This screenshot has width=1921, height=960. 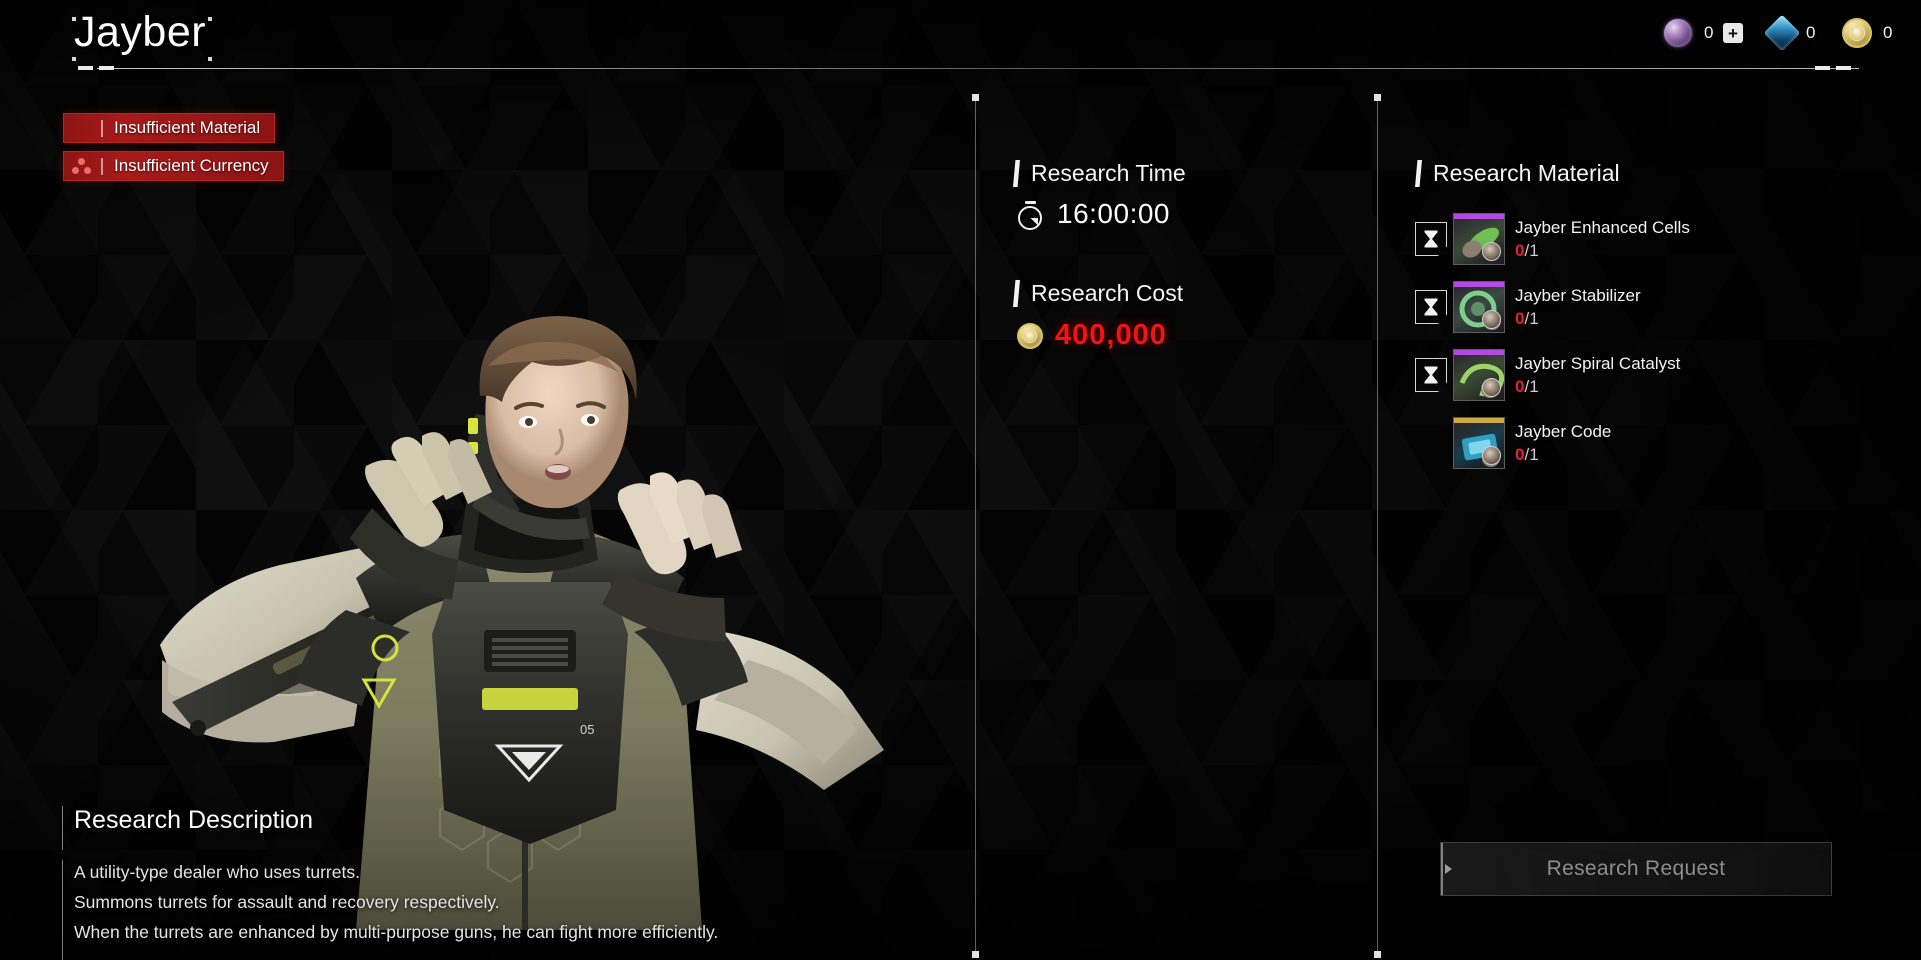 What do you see at coordinates (1645, 443) in the screenshot?
I see `material-row: Jayber Code 0/1` at bounding box center [1645, 443].